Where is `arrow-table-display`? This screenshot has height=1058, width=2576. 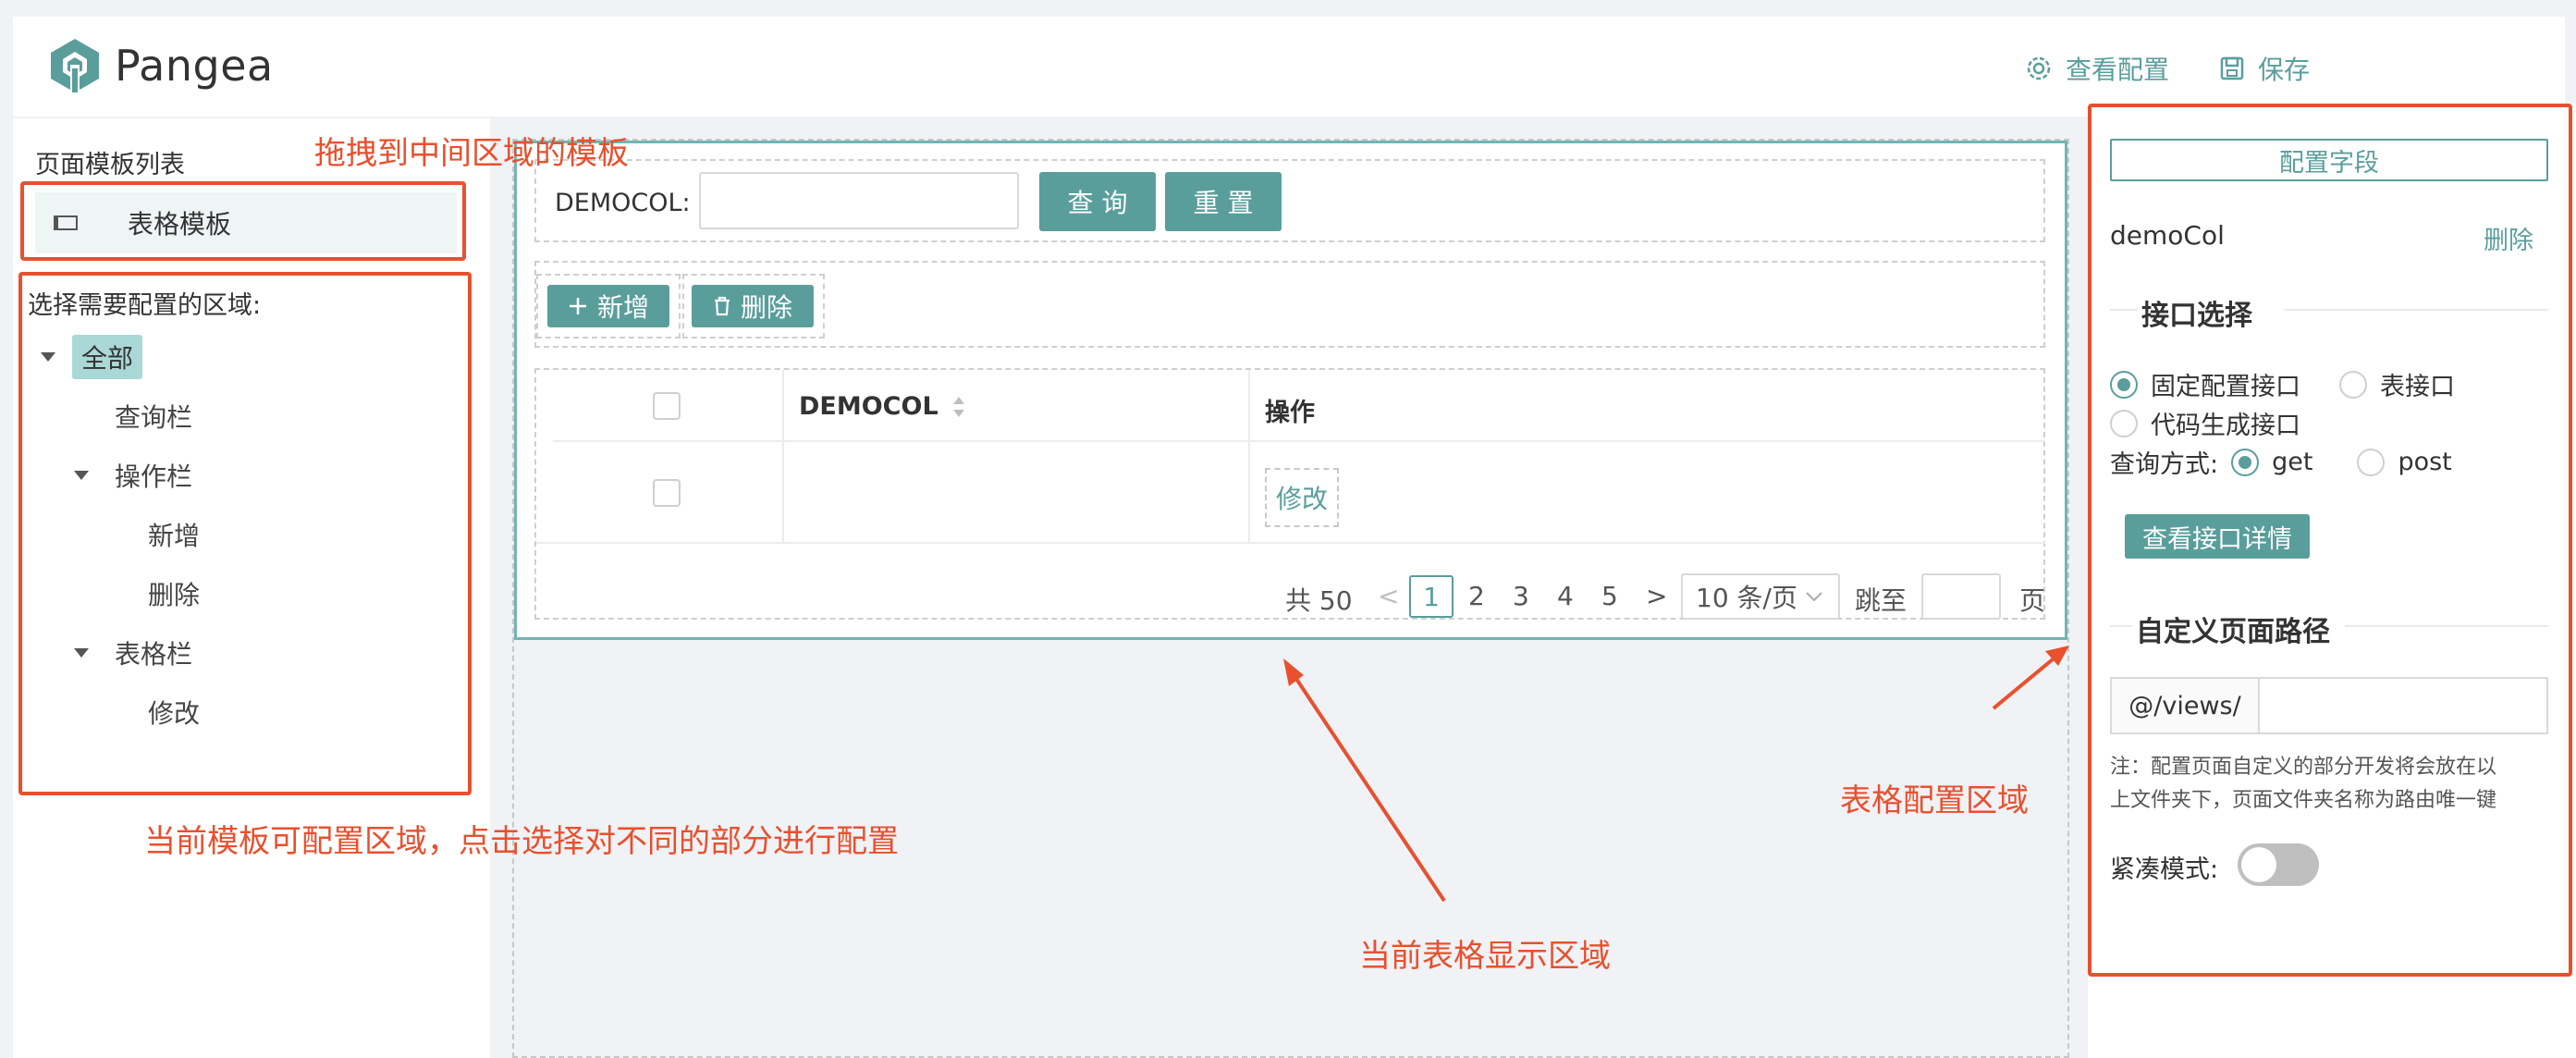
arrow-table-display is located at coordinates (1368, 787).